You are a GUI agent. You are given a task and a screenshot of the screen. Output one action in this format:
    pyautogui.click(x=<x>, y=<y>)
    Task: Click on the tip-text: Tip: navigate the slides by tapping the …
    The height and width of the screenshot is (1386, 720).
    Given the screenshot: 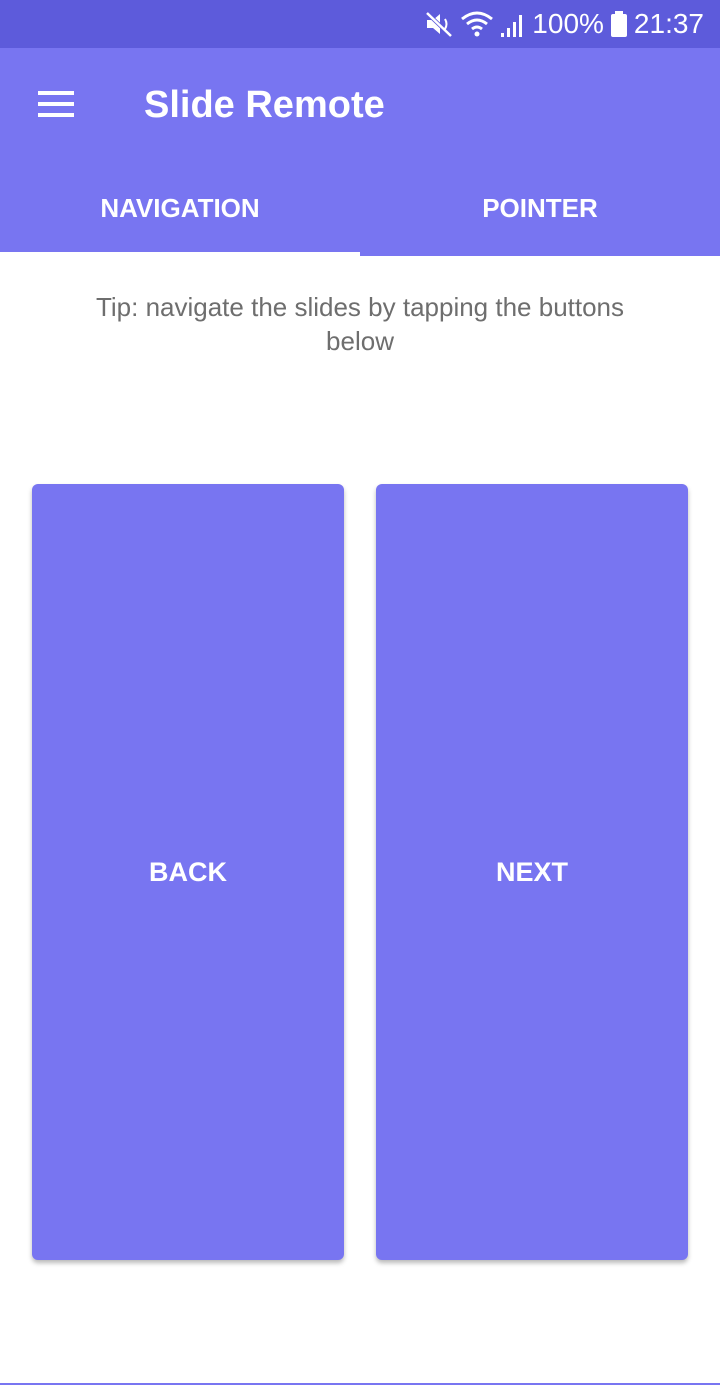 What is the action you would take?
    pyautogui.click(x=360, y=324)
    